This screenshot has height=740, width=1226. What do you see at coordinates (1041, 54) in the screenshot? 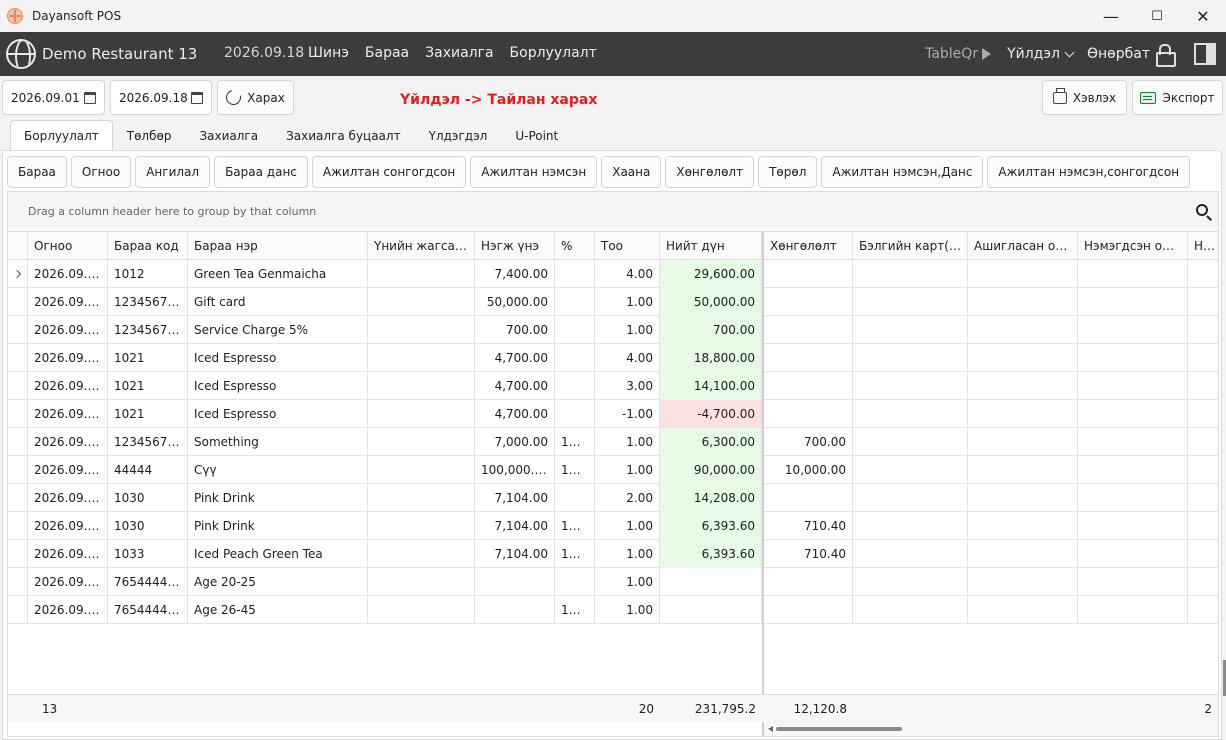
I see `operation-menu: Үйлдэл` at bounding box center [1041, 54].